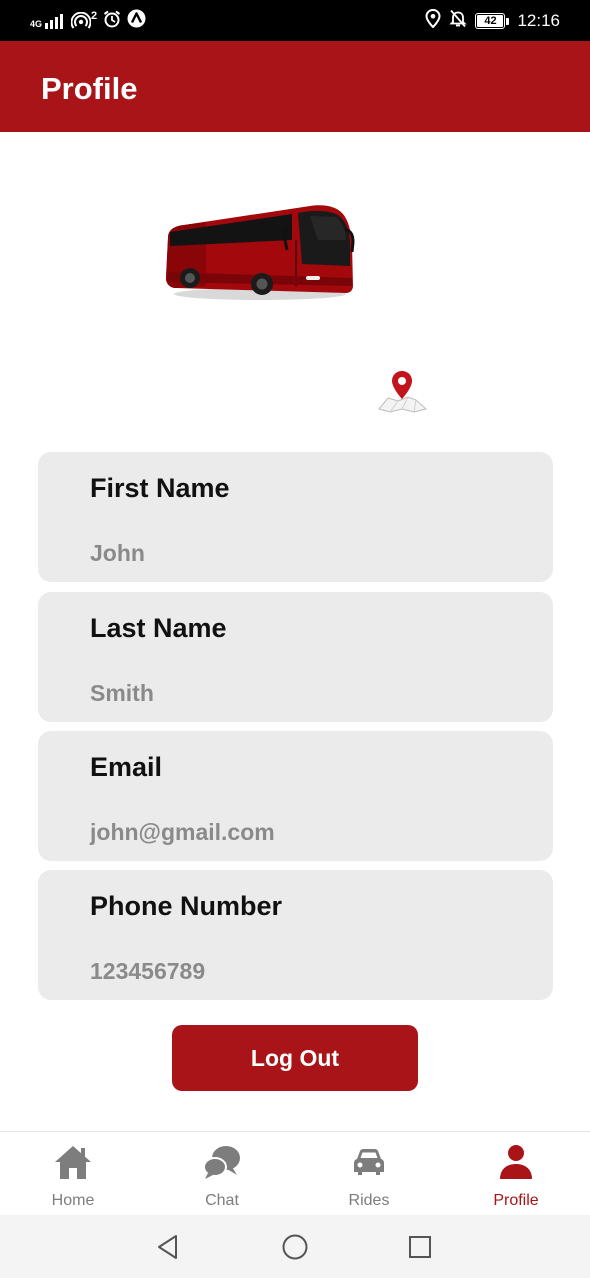 This screenshot has height=1278, width=590. What do you see at coordinates (516, 1200) in the screenshot?
I see `nav-label-profile: Profile` at bounding box center [516, 1200].